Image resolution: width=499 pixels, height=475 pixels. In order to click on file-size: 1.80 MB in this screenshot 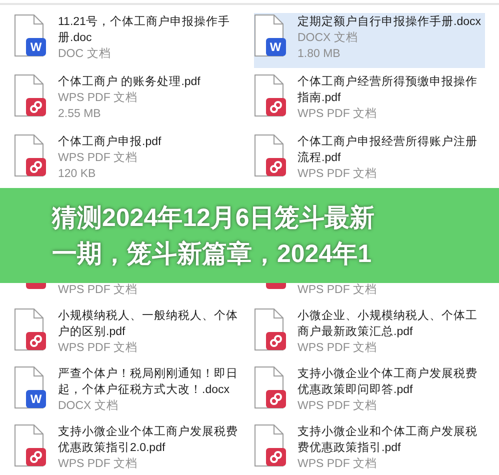, I will do `click(320, 54)`.